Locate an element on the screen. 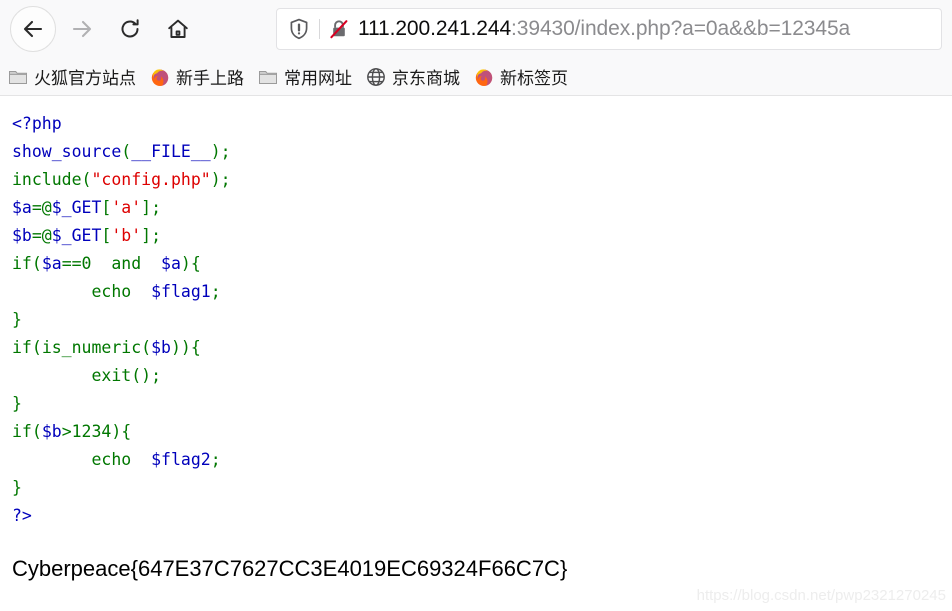  forward-arrow-icon is located at coordinates (82, 29).